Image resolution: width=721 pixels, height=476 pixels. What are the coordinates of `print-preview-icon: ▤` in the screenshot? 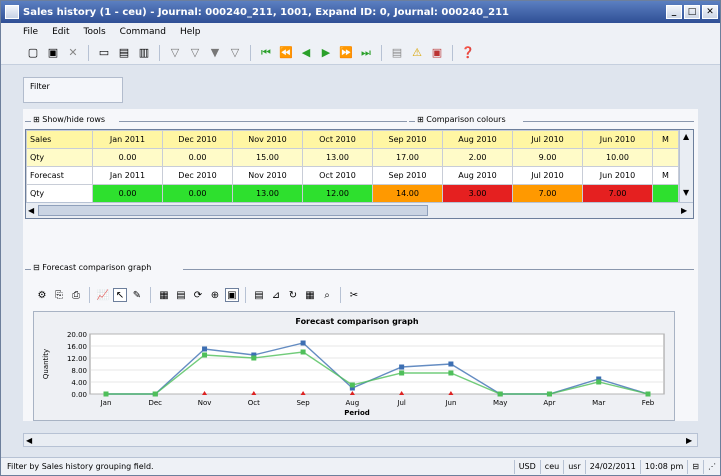 It's located at (124, 53).